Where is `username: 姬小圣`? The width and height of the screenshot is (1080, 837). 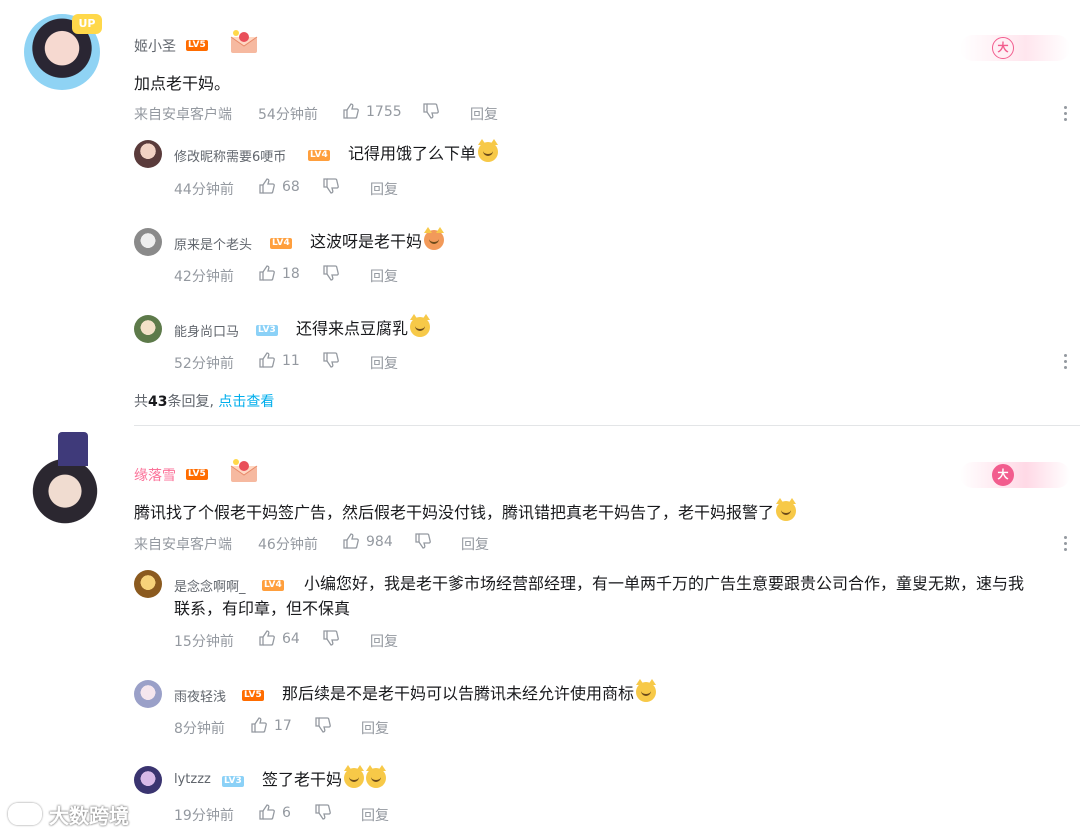
username: 姬小圣 is located at coordinates (155, 46).